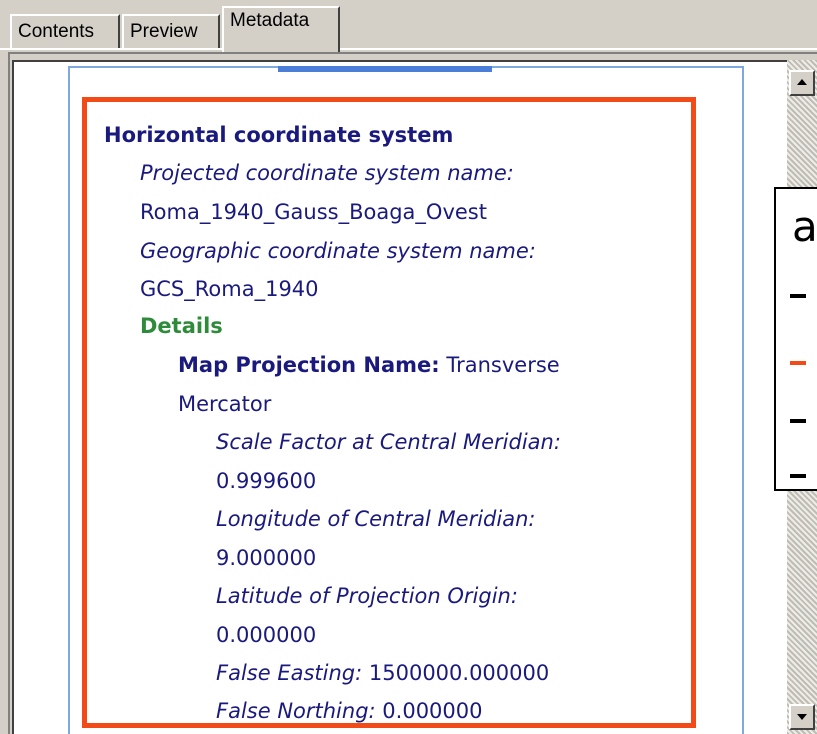 The image size is (817, 734). Describe the element at coordinates (388, 442) in the screenshot. I see `scale-factor-label: Scale Factor at Central Meridian:` at that location.